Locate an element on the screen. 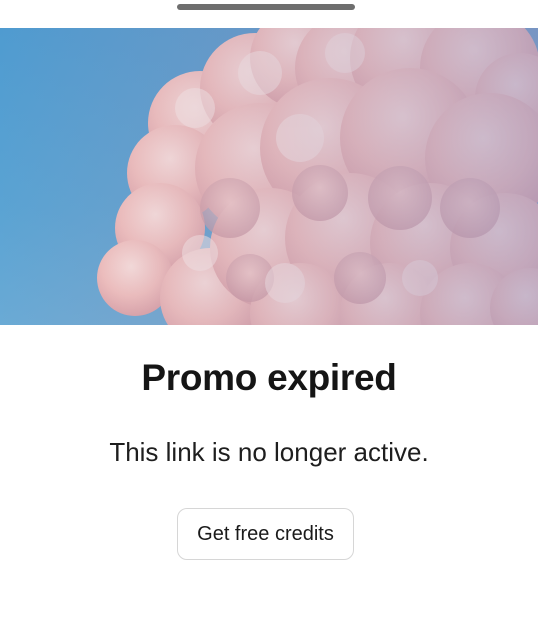 The image size is (538, 624). status-message: This link is no longer active. is located at coordinates (269, 452).